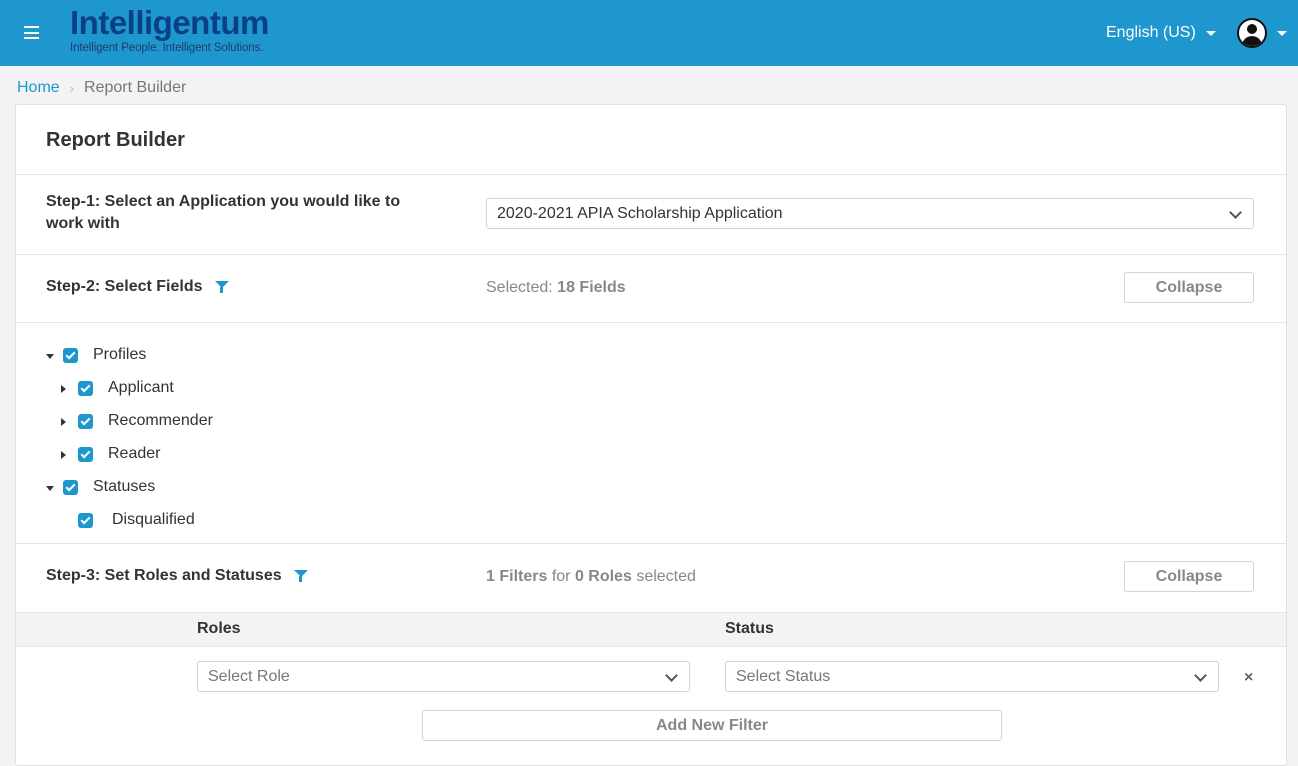 This screenshot has width=1298, height=766. What do you see at coordinates (135, 87) in the screenshot?
I see `breadcrumb-current: Report Builder` at bounding box center [135, 87].